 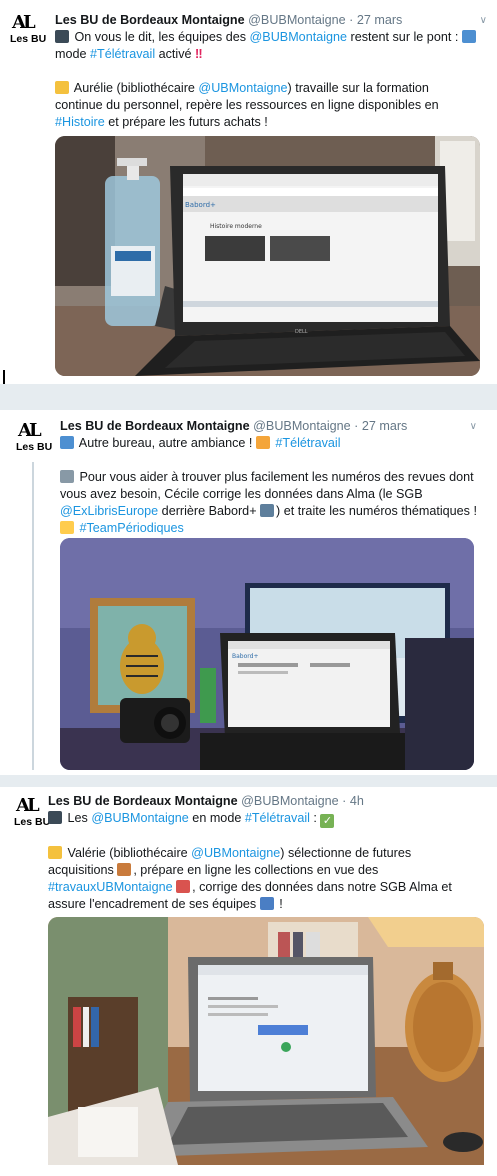 I want to click on text-segment: Aurélie (bibliothécaire, so click(x=135, y=88).